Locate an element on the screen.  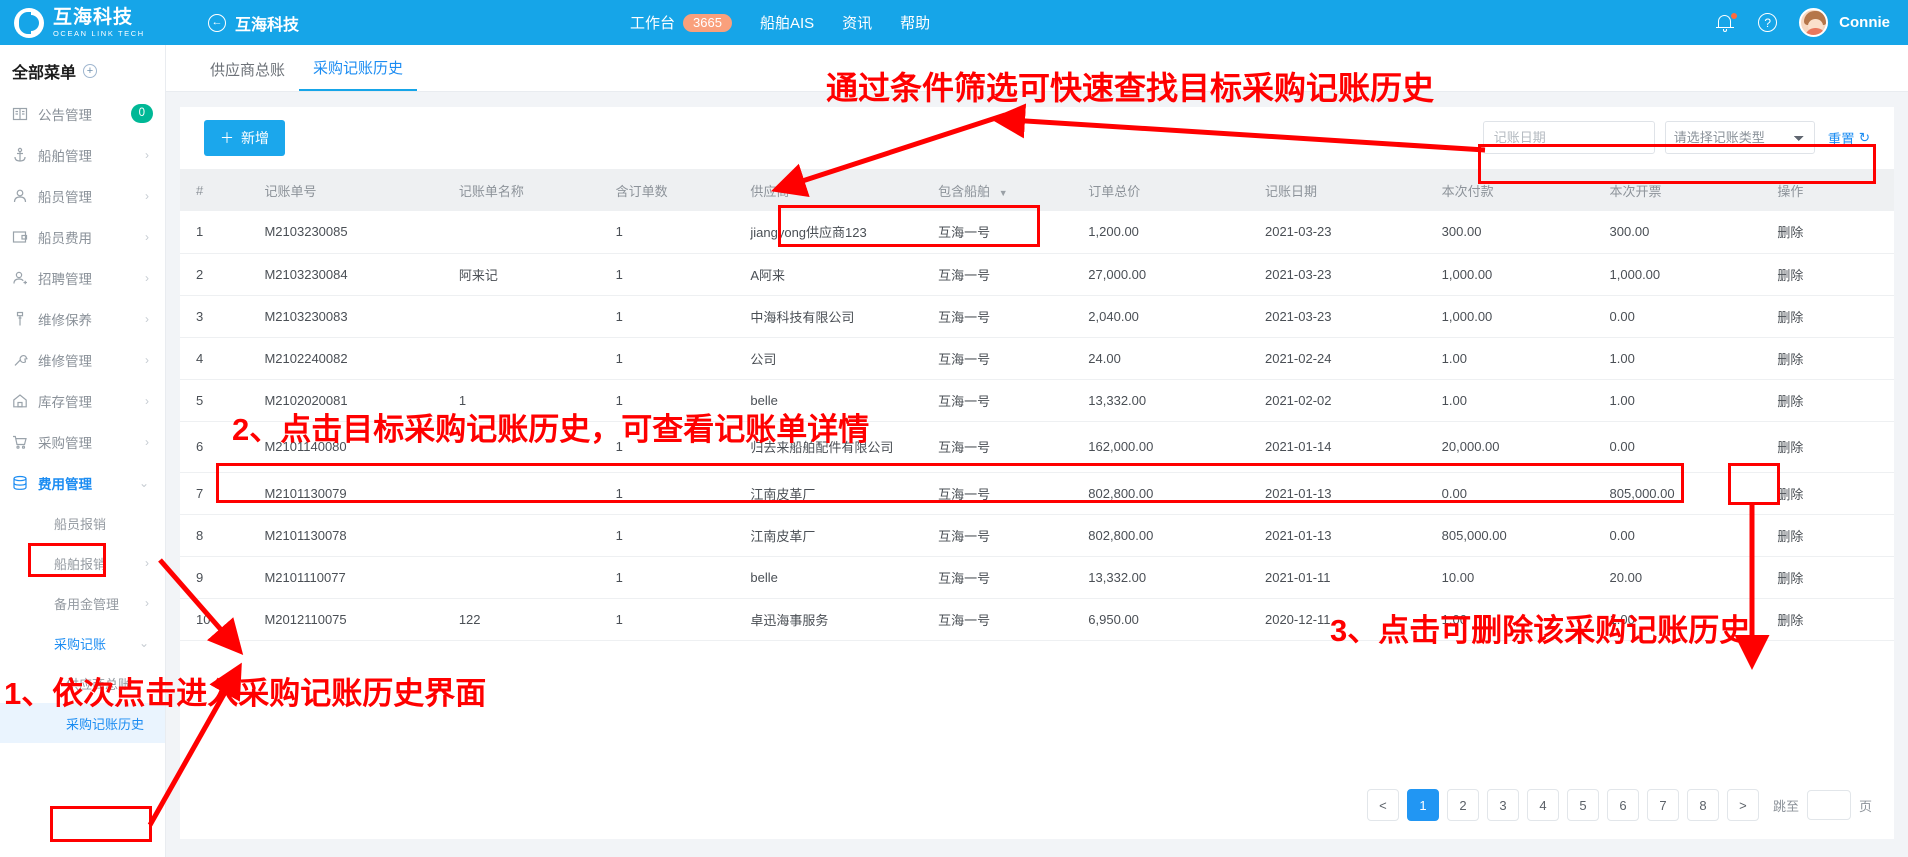
cell-invoiced: 300.00 is located at coordinates (1677, 232).